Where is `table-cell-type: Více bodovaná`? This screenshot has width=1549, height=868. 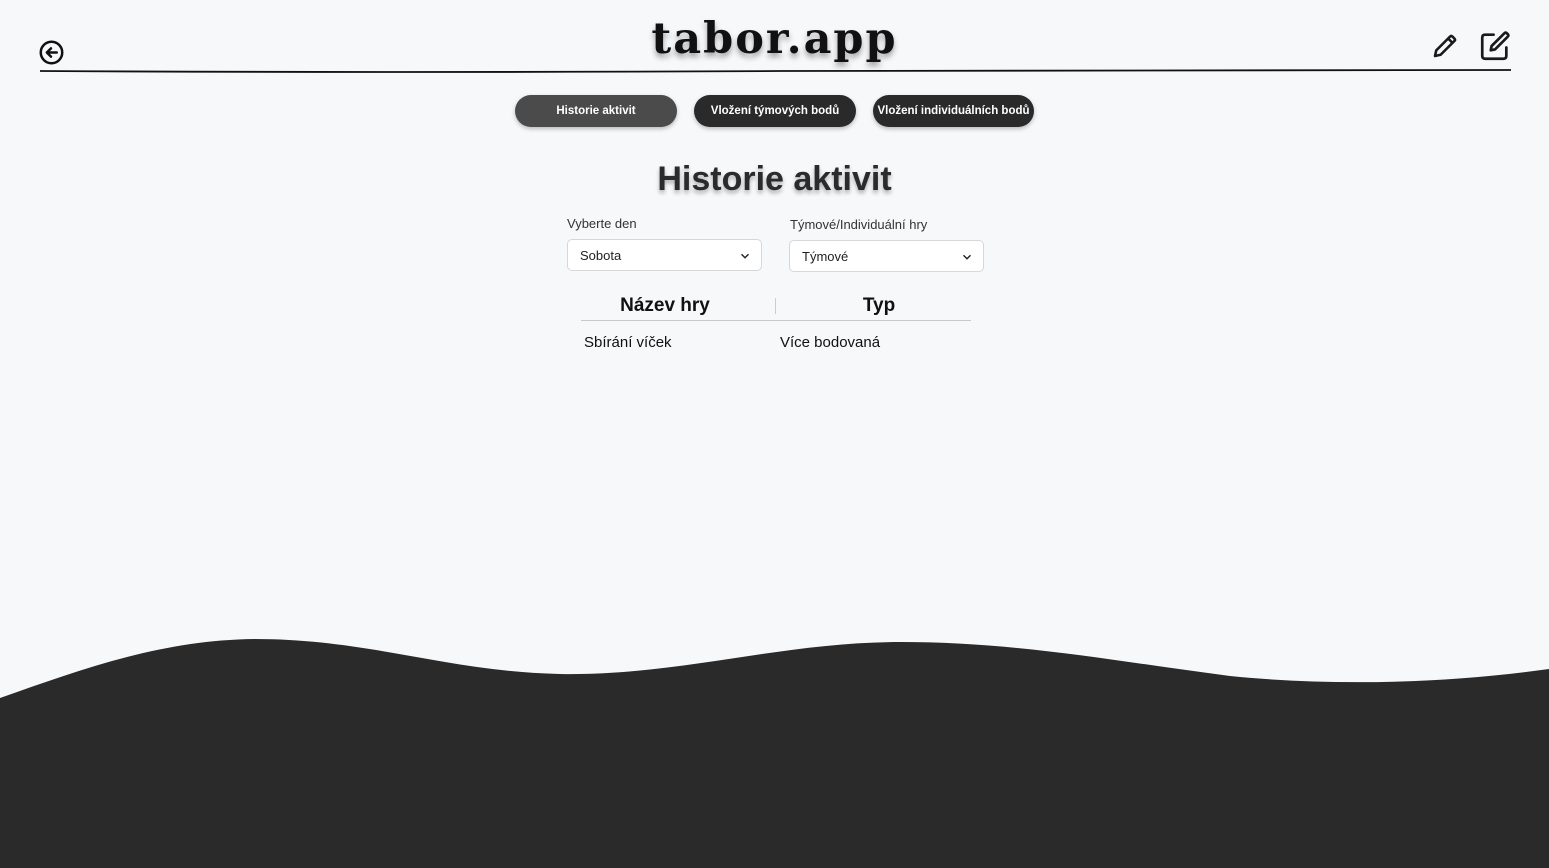
table-cell-type: Více bodovaná is located at coordinates (830, 342).